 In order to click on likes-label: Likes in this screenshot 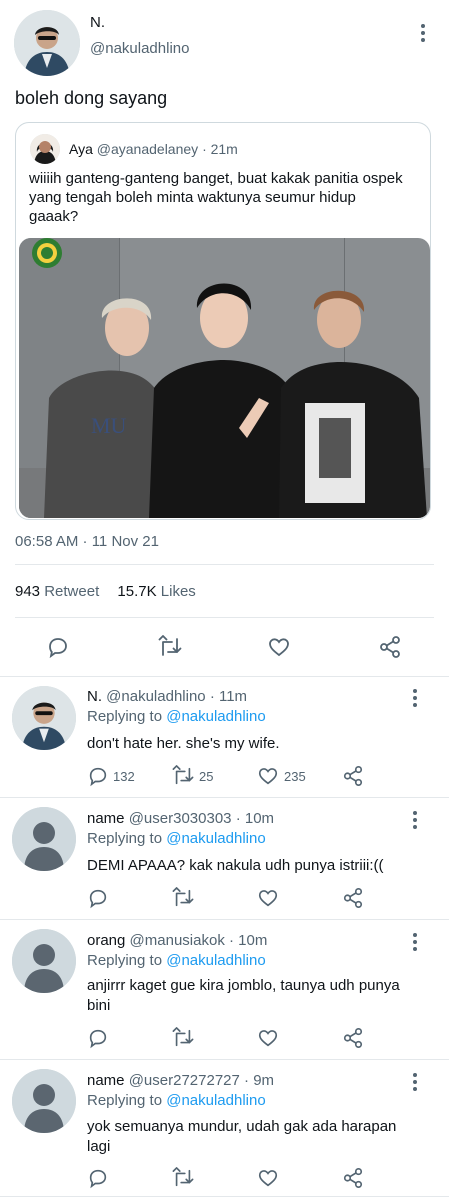, I will do `click(178, 591)`.